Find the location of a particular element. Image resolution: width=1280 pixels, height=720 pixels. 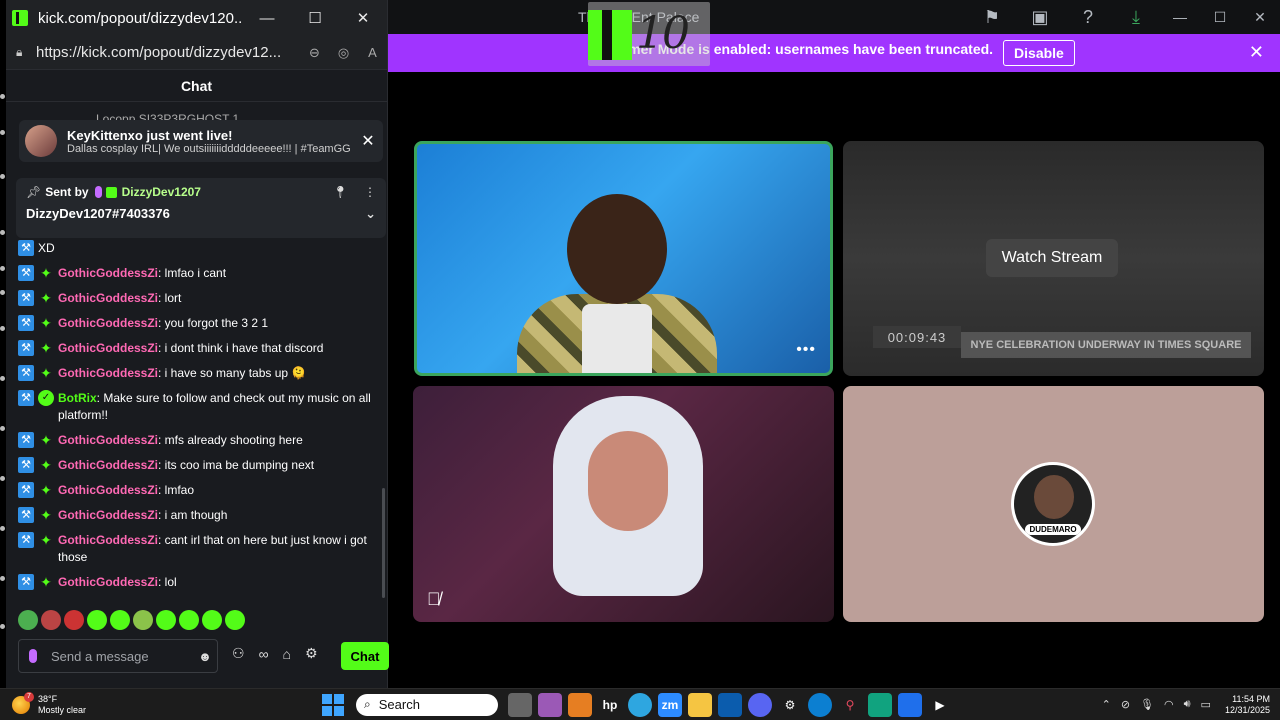

discord-icon is located at coordinates (760, 704).